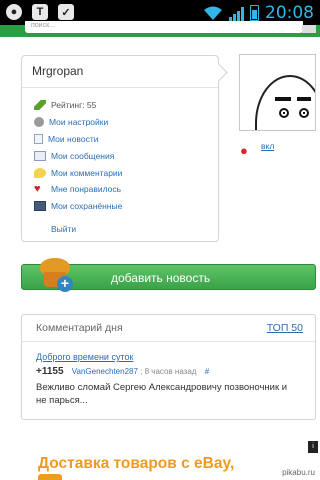 The height and width of the screenshot is (480, 320). Describe the element at coordinates (40, 172) in the screenshot. I see `speech-bubble-icon` at that location.